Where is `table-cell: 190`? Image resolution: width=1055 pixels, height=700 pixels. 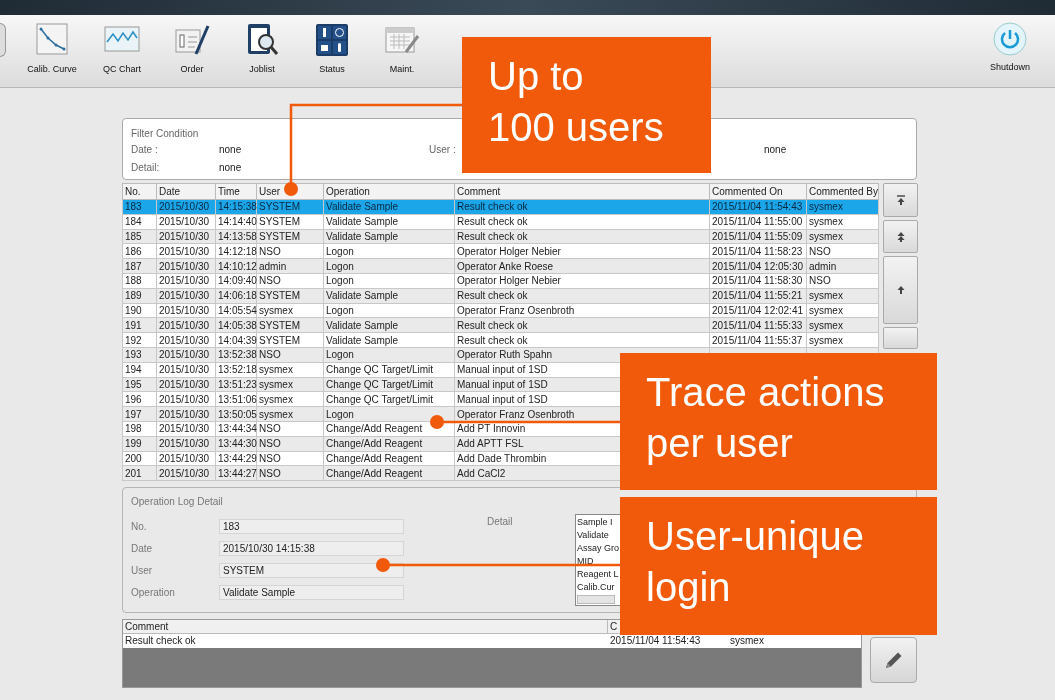 table-cell: 190 is located at coordinates (139, 310).